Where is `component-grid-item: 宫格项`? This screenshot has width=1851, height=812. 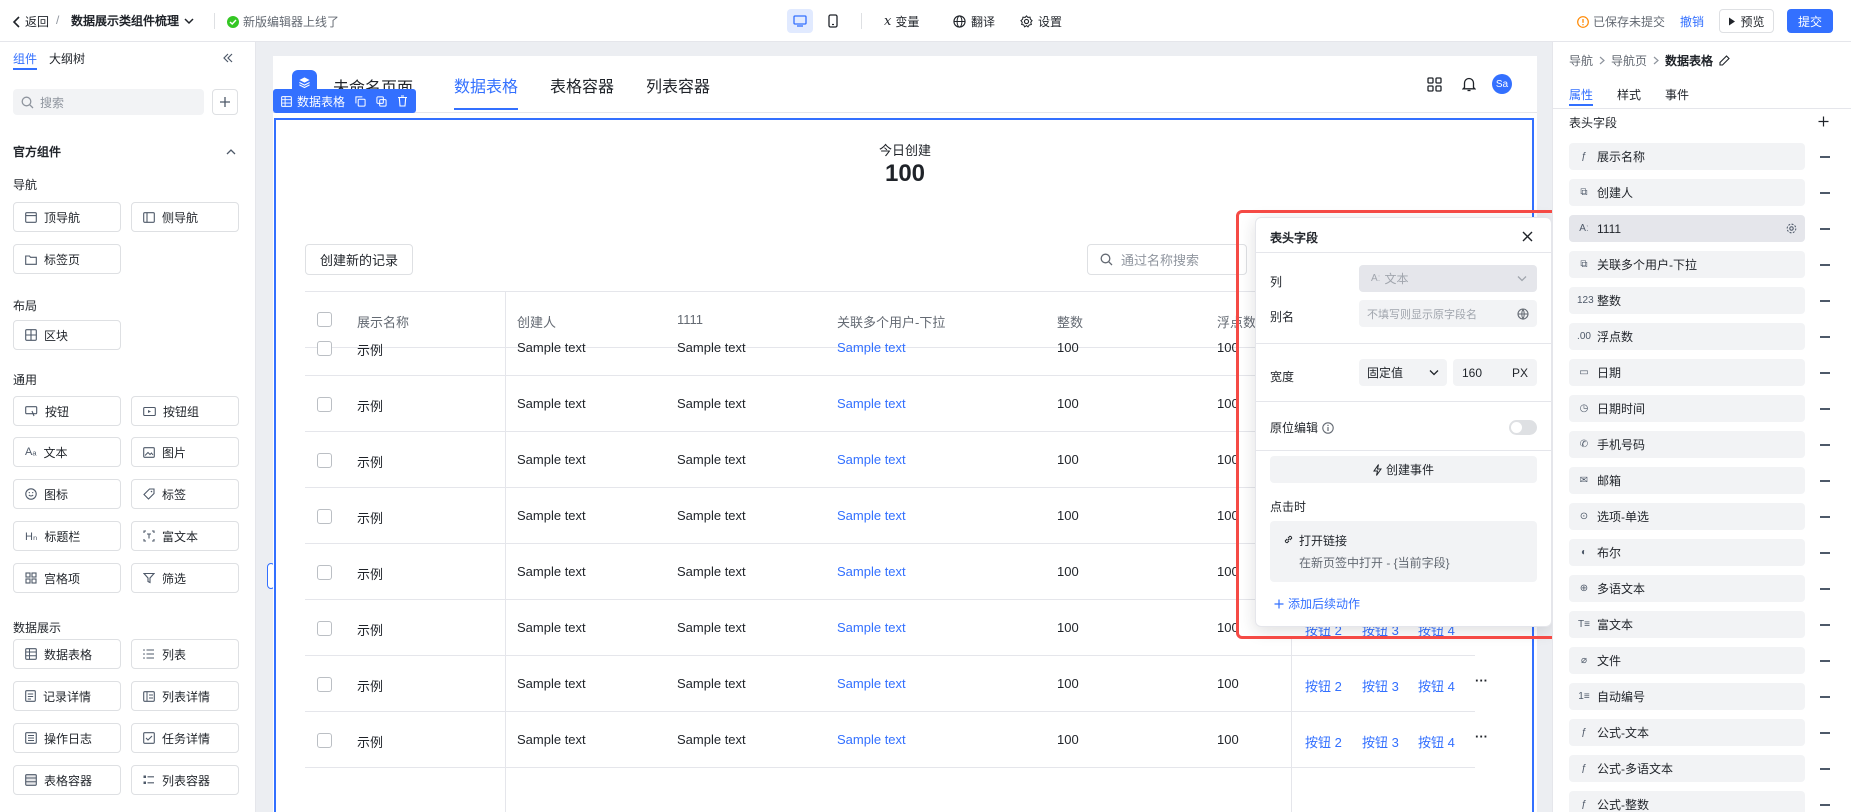 component-grid-item: 宫格项 is located at coordinates (67, 578).